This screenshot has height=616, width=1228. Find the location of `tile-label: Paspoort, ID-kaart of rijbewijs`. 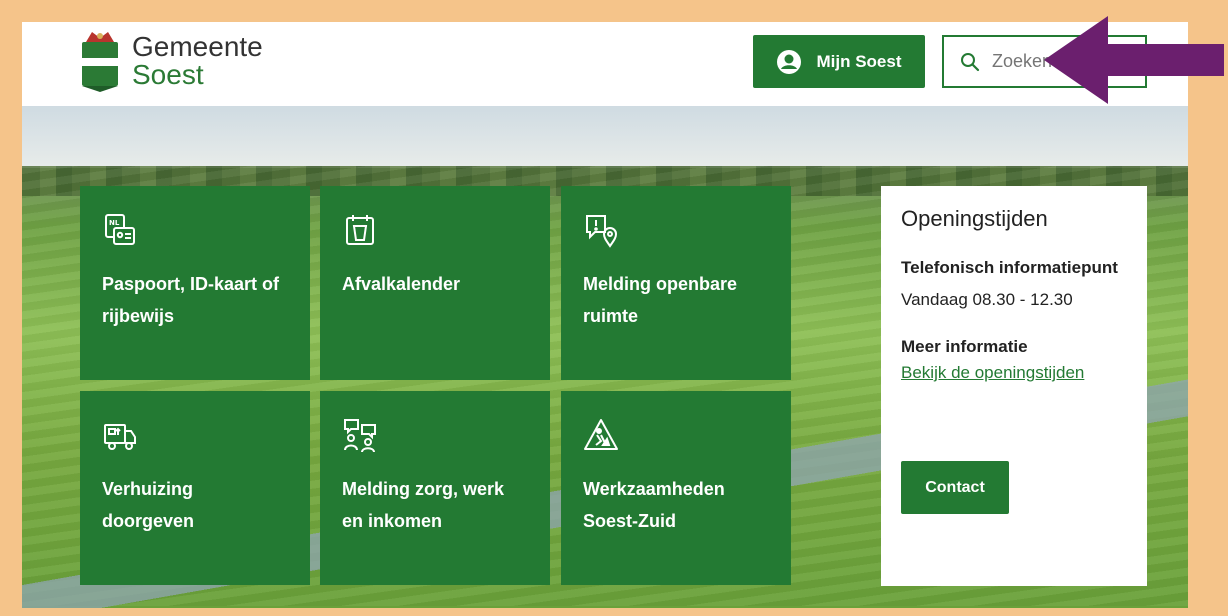

tile-label: Paspoort, ID-kaart of rijbewijs is located at coordinates (191, 300).